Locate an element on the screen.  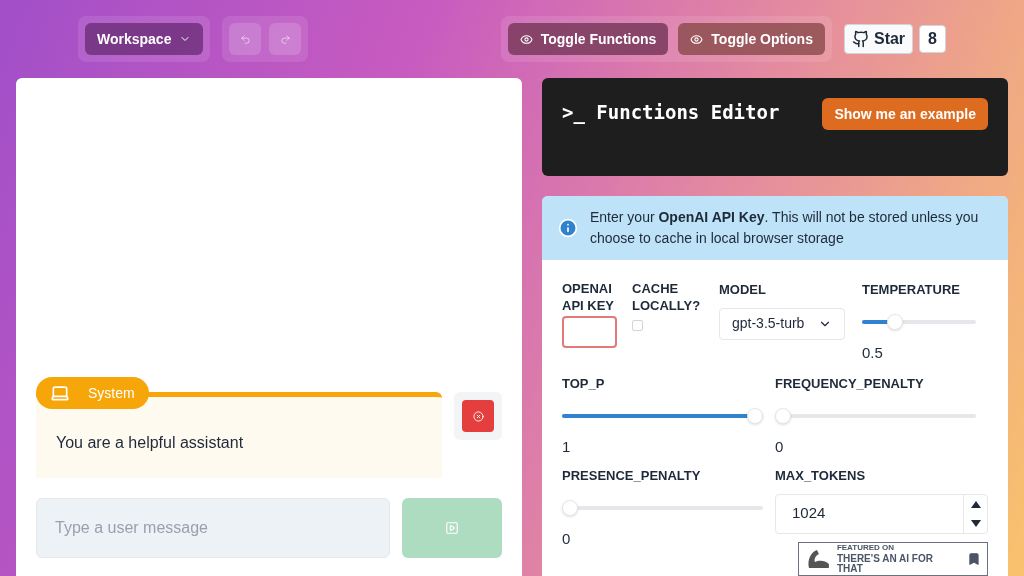
featured-badge: FEATURED ON THERE'S AN AI FOR THAT is located at coordinates (893, 559).